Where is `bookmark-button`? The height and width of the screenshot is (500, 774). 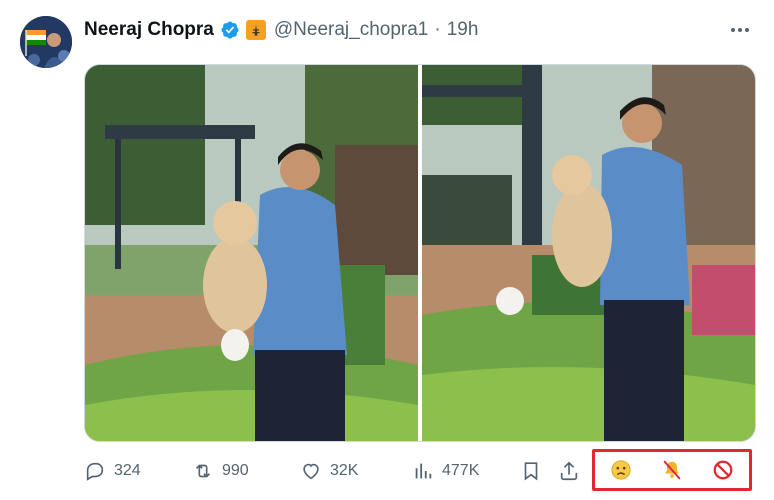
bookmark-button is located at coordinates (539, 471).